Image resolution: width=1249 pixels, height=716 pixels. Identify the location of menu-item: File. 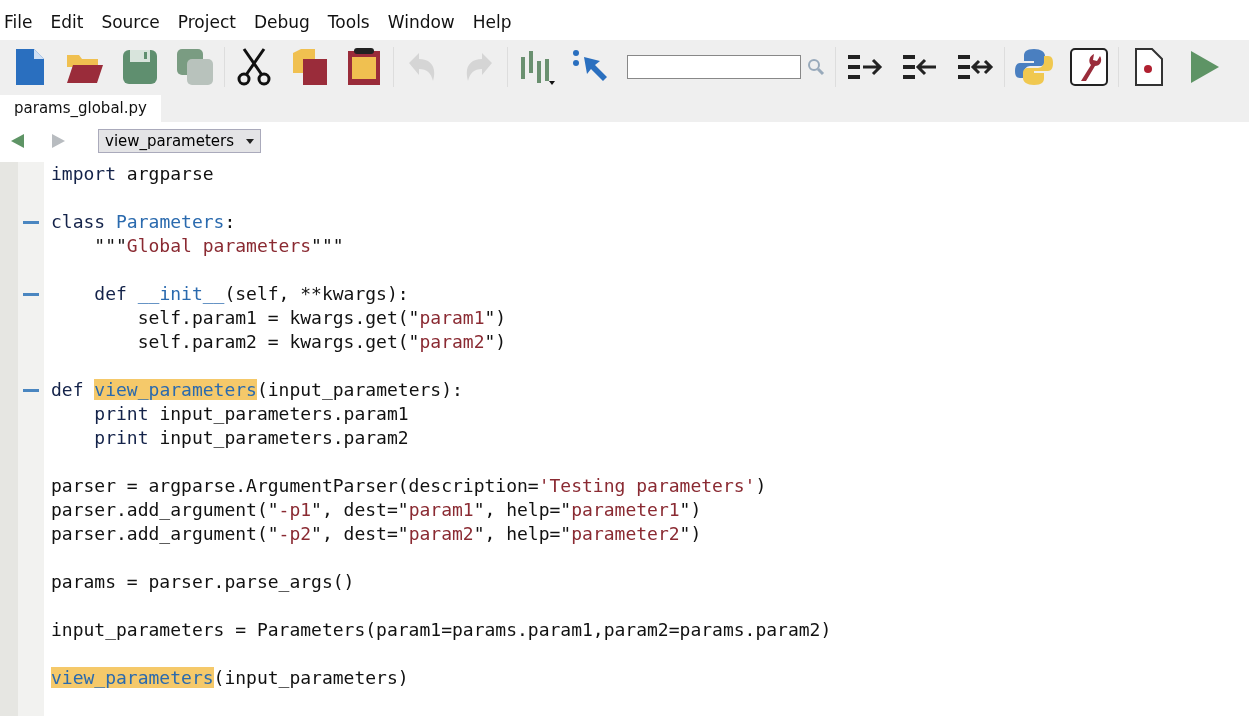
(18, 25).